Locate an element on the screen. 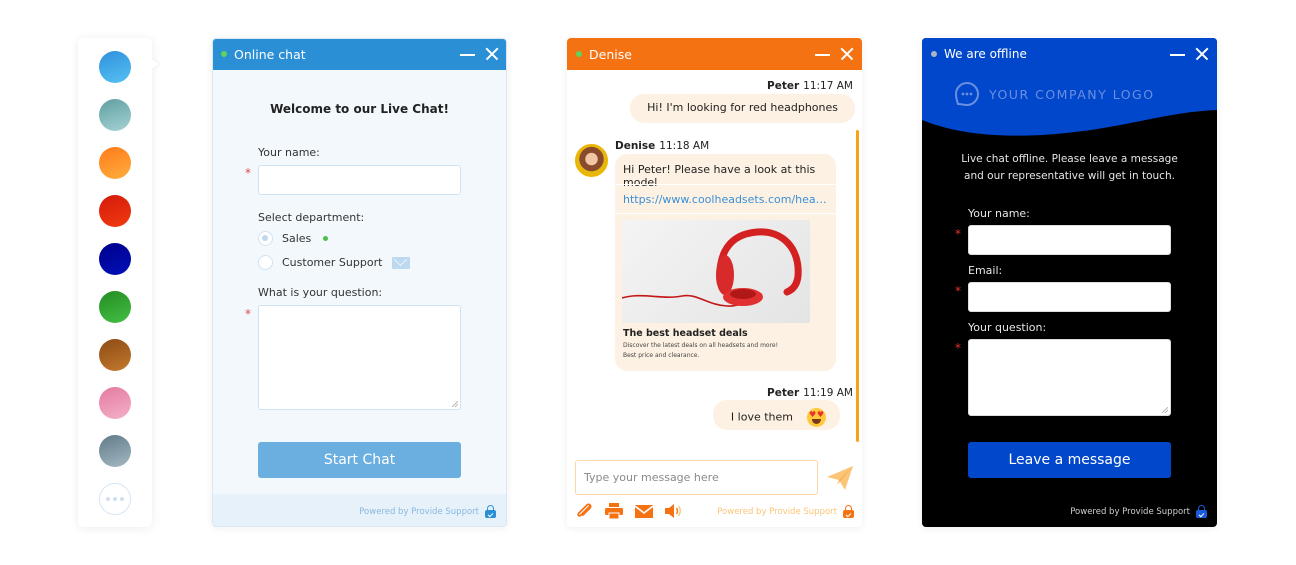 This screenshot has height=565, width=1296. card-desc-line: Best price and clearance. is located at coordinates (661, 355).